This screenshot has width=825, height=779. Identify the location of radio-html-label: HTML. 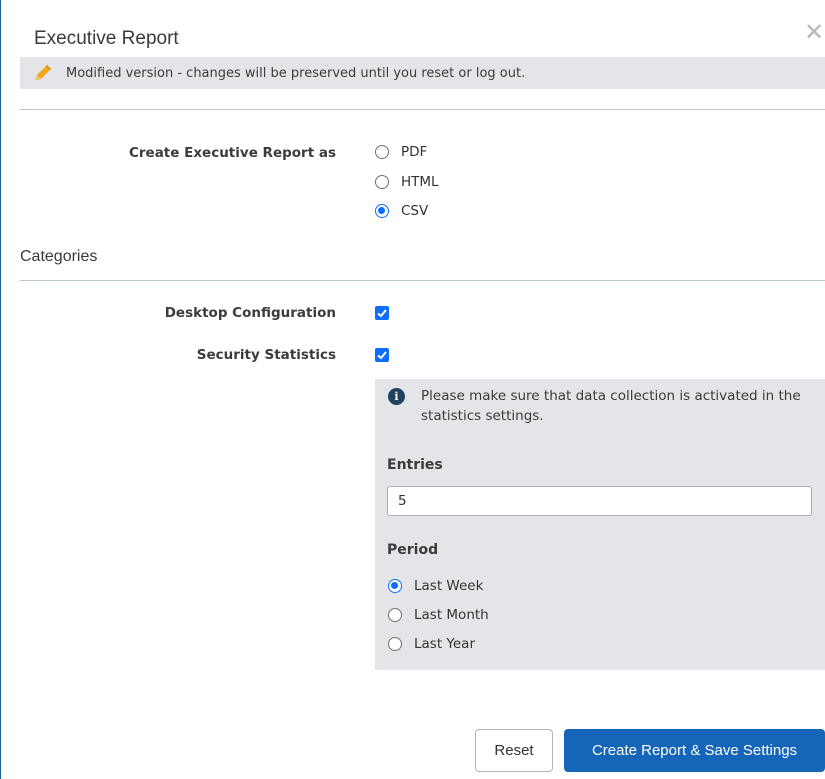
(420, 182).